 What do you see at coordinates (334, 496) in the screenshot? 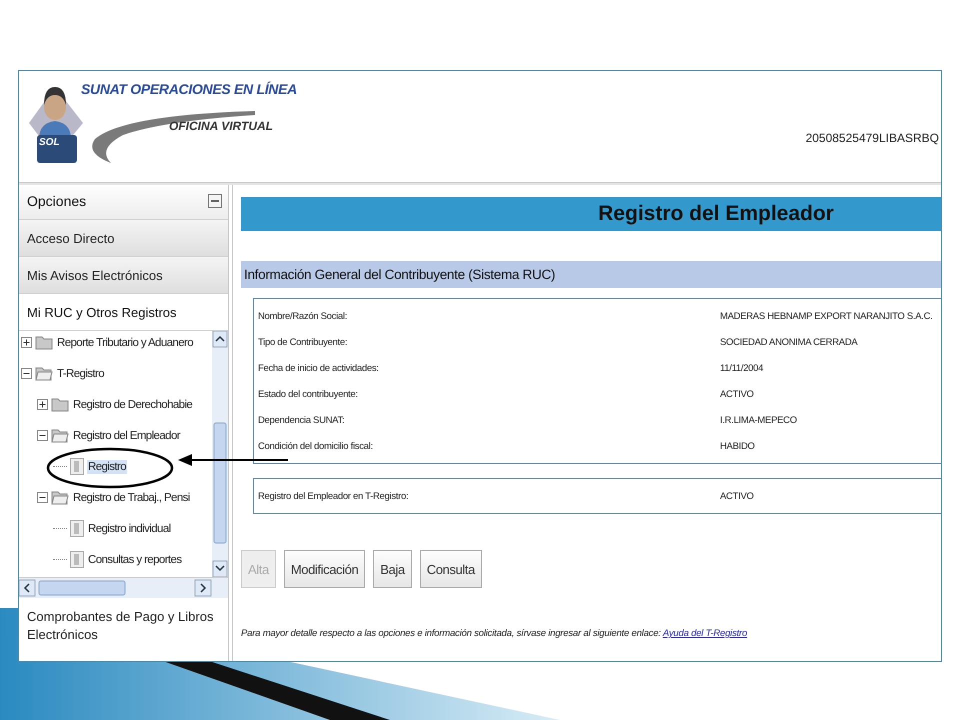
I see `field-label: Registro del Empleador en T-Registro:` at bounding box center [334, 496].